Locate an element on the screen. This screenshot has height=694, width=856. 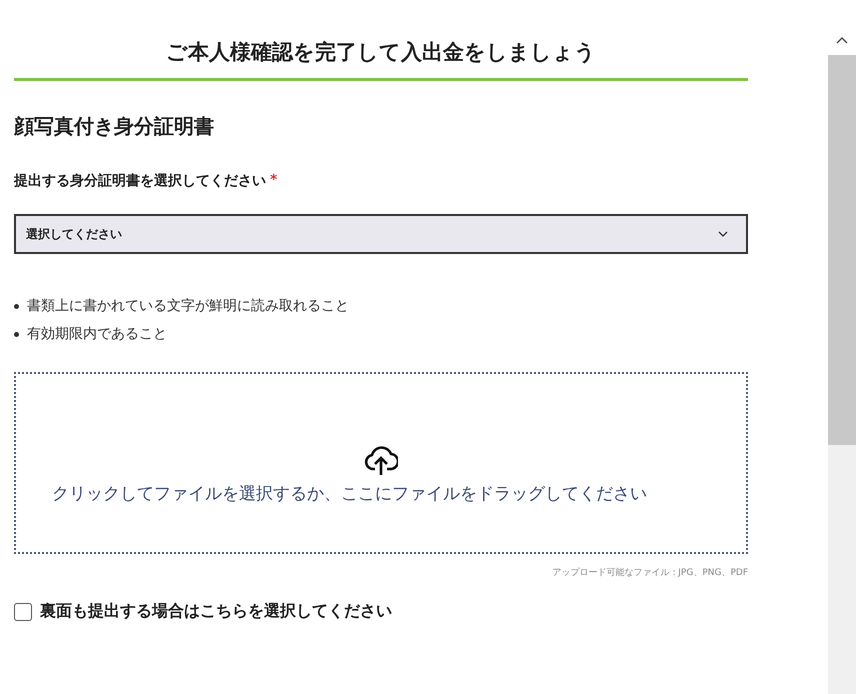
scrollbar is located at coordinates (842, 359).